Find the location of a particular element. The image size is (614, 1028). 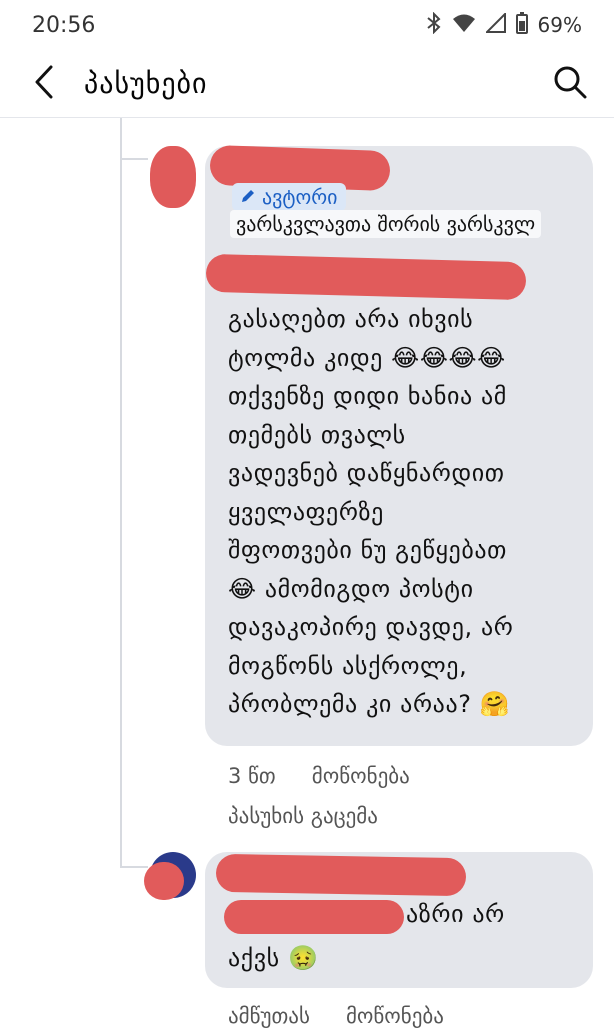

avatar-redacted is located at coordinates (164, 881).